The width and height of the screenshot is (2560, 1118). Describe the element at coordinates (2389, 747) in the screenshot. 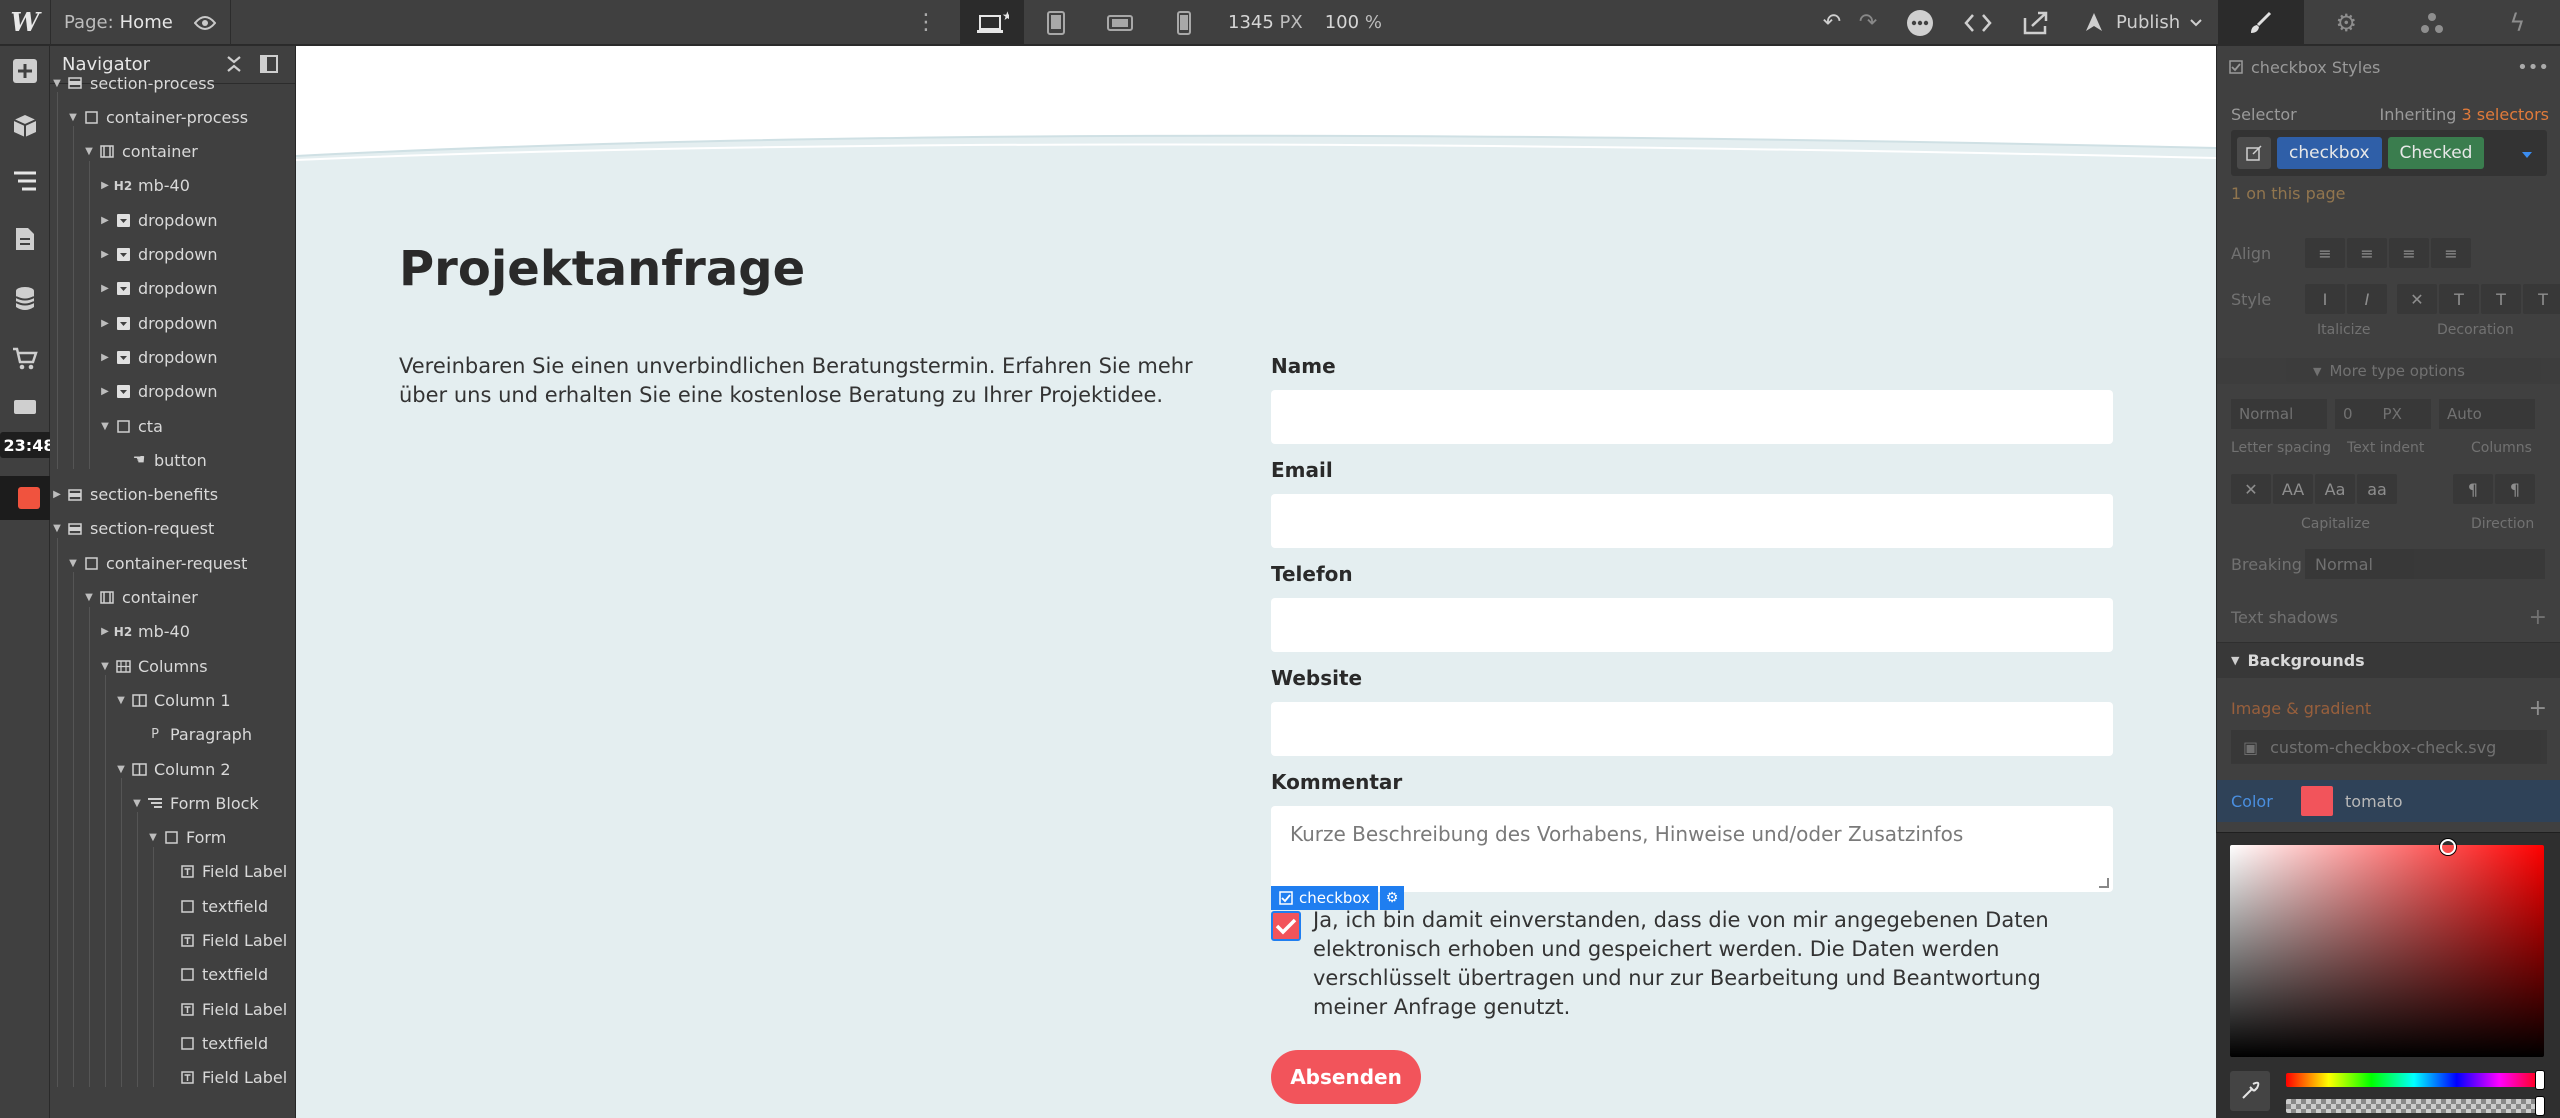

I see `background-image-layer: ▣ custom-checkbox-check.svg` at that location.